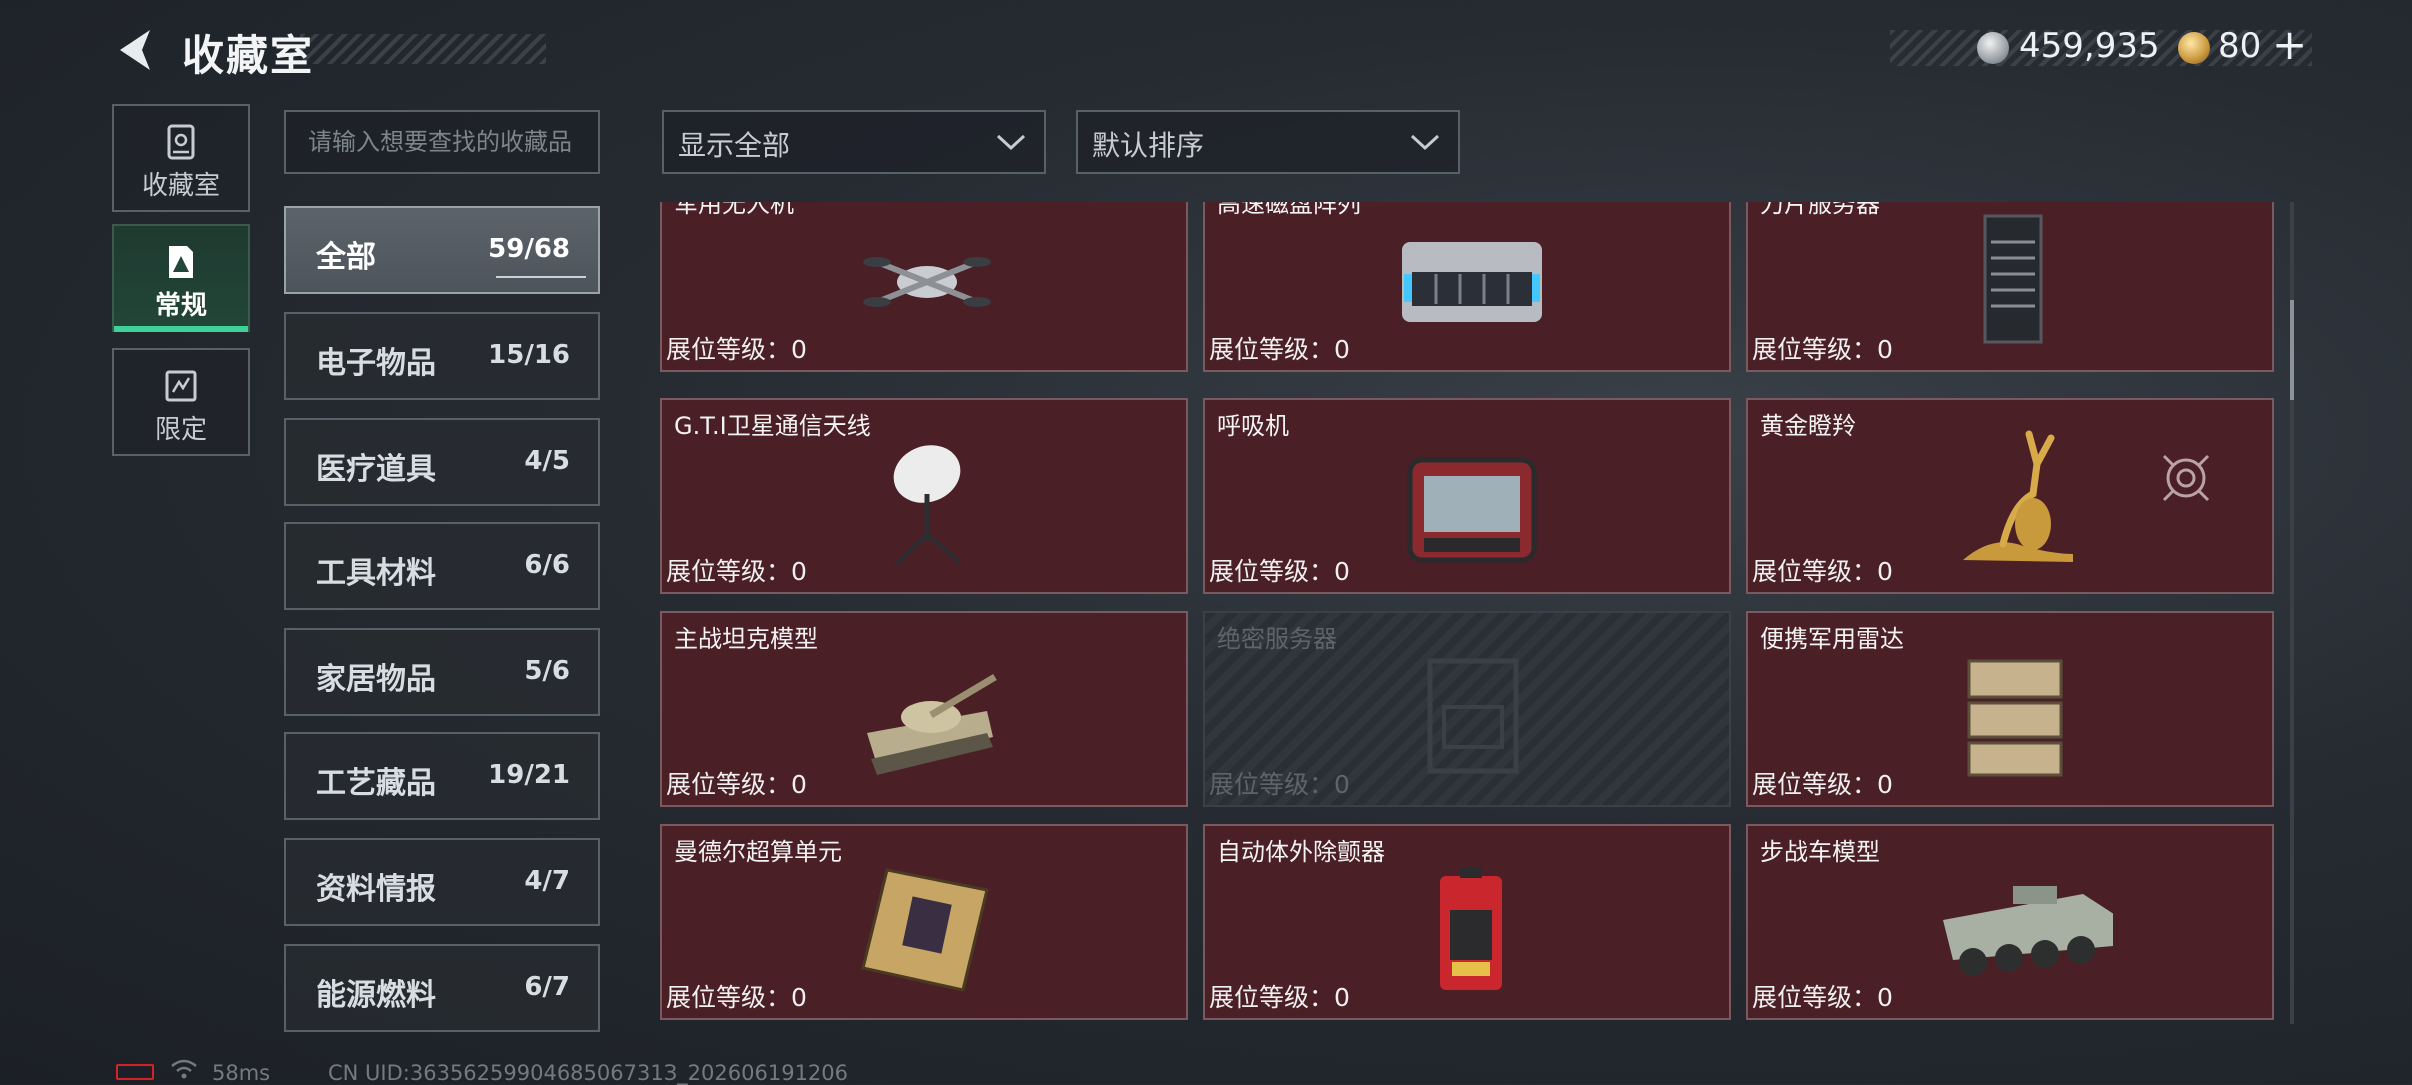  I want to click on search-input, so click(442, 142).